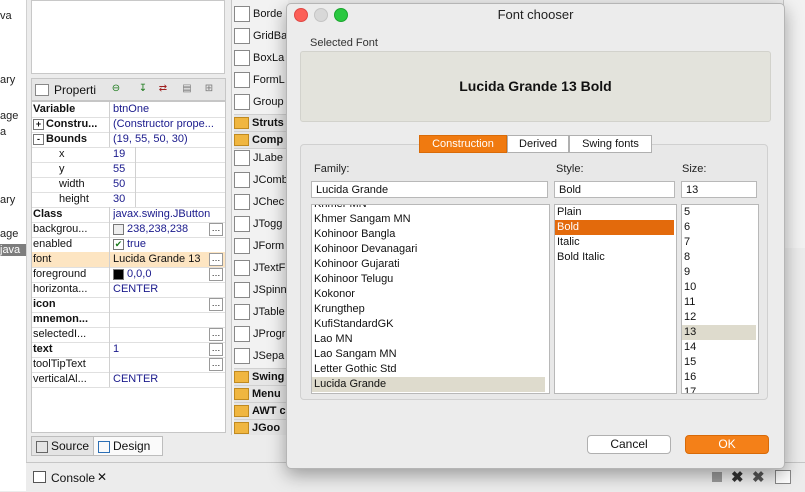  What do you see at coordinates (719, 332) in the screenshot?
I see `size-item: 13` at bounding box center [719, 332].